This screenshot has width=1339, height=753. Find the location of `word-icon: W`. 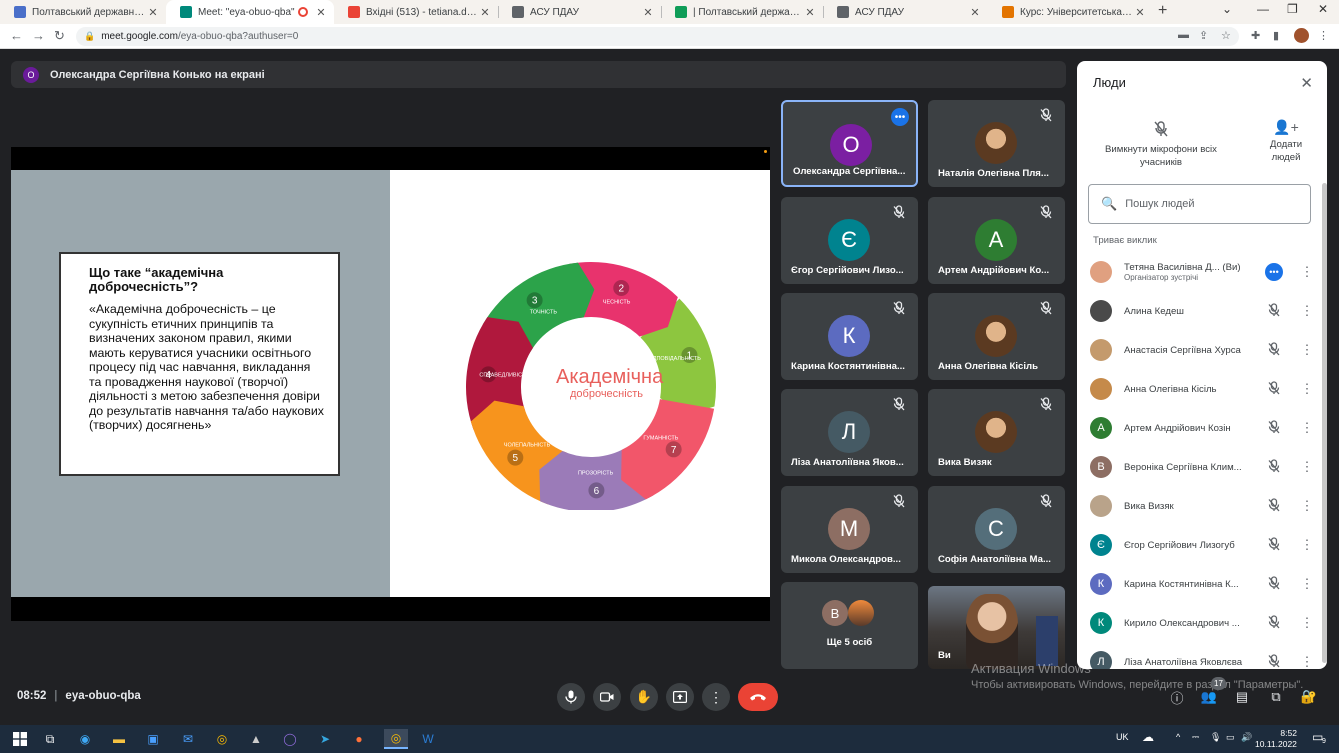

word-icon: W is located at coordinates (428, 739).